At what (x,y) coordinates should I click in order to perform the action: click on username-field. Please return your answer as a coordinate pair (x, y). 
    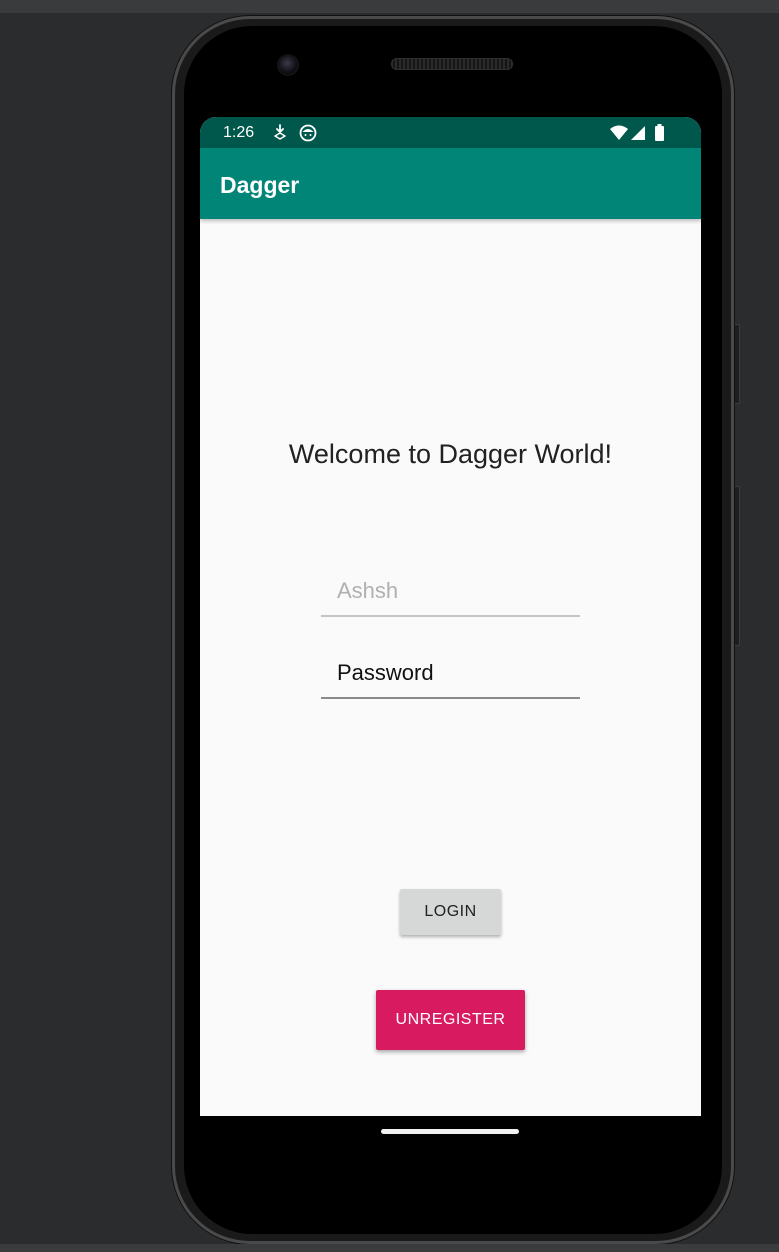
    Looking at the image, I should click on (450, 593).